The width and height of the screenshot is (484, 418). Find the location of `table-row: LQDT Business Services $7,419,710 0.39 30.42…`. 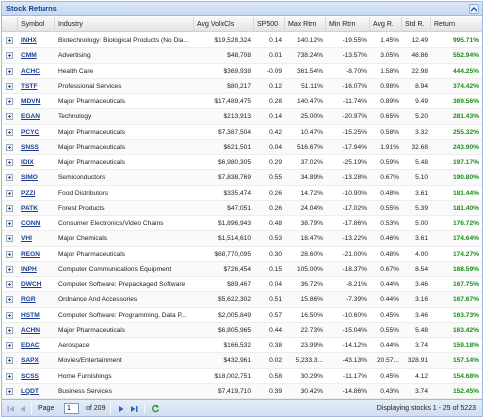

table-row: LQDT Business Services $7,419,710 0.39 30.42… is located at coordinates (242, 391).